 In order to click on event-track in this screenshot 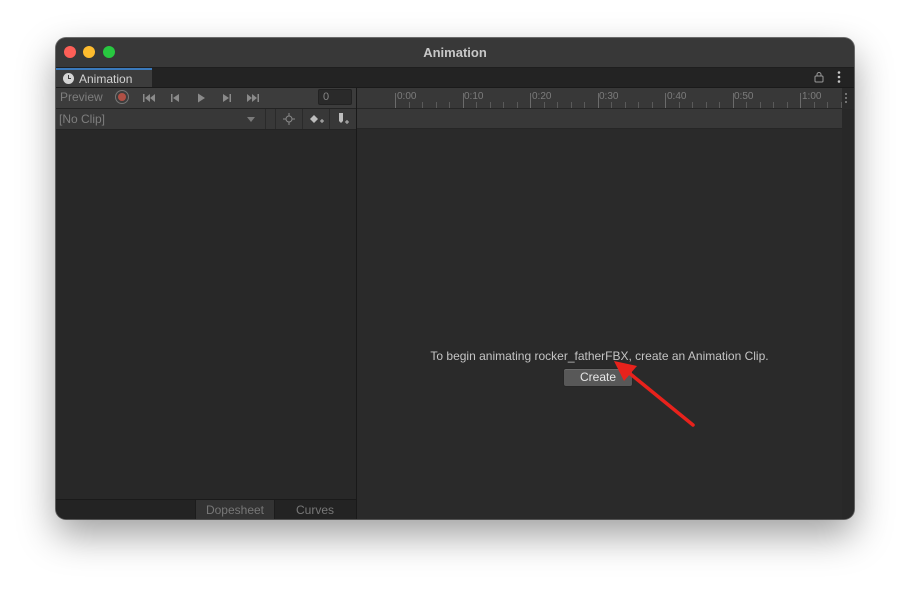, I will do `click(599, 119)`.